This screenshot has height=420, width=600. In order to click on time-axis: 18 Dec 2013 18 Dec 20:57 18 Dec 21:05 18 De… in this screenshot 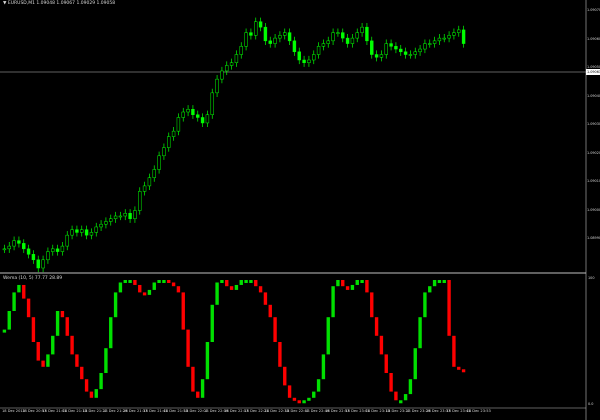, I will do `click(292, 414)`.